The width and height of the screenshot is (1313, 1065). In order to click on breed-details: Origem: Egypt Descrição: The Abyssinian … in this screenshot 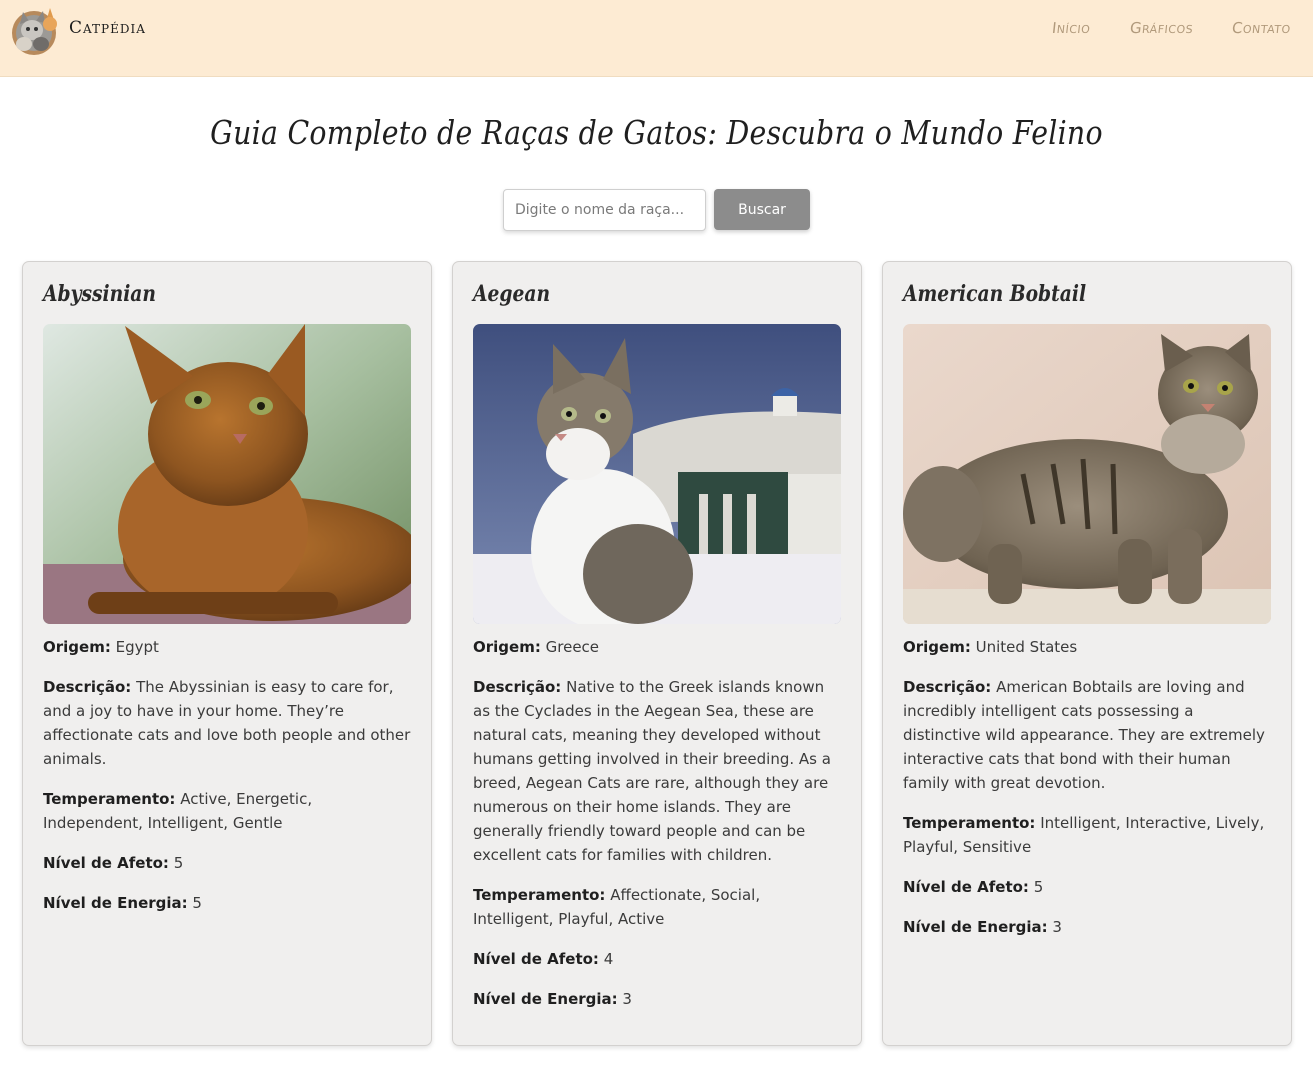, I will do `click(227, 775)`.